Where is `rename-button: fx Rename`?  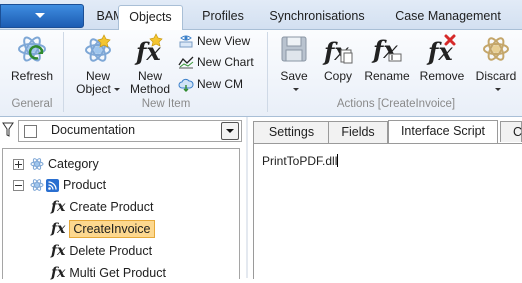 rename-button: fx Rename is located at coordinates (387, 57).